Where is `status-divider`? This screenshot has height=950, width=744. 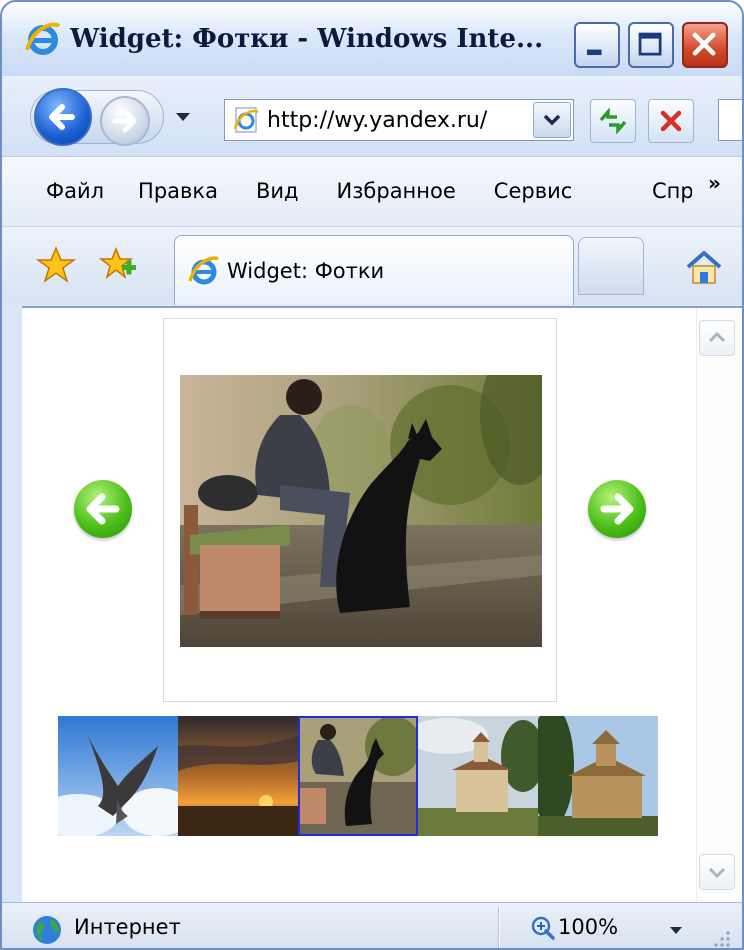 status-divider is located at coordinates (499, 927).